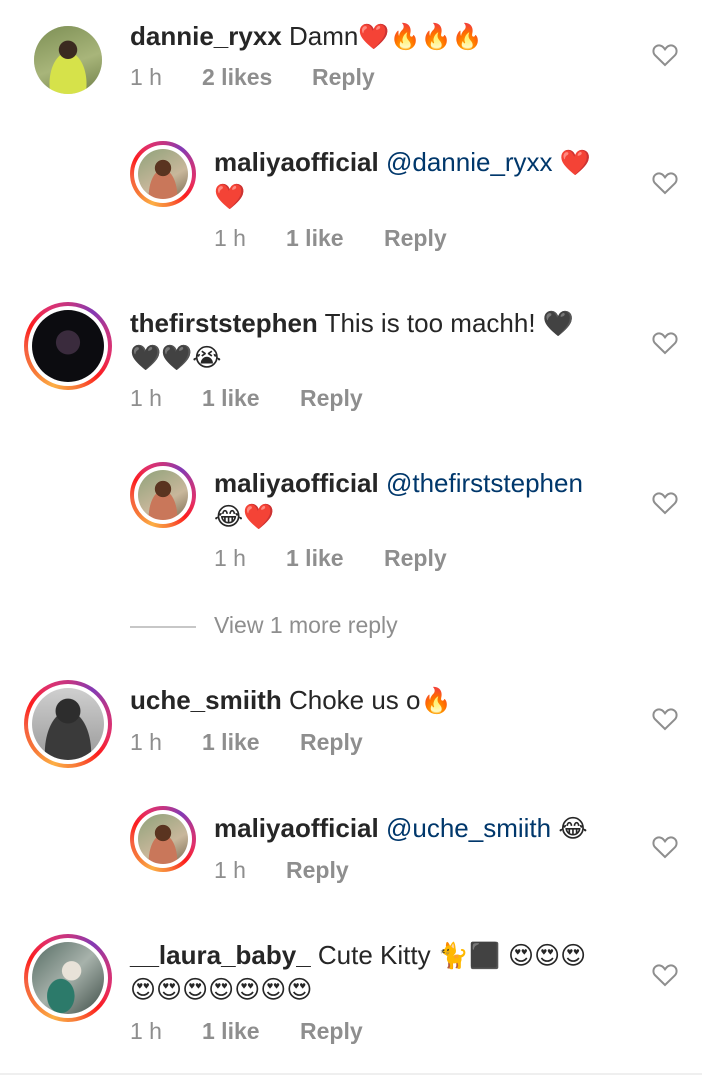 The height and width of the screenshot is (1075, 702). I want to click on comment-text: maliyaofficial @thefirststephen, so click(398, 483).